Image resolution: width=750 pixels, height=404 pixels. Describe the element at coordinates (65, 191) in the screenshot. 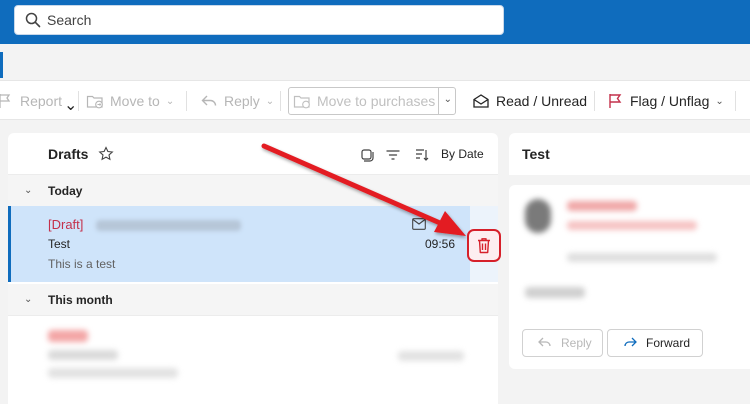

I see `group-label: Today` at that location.